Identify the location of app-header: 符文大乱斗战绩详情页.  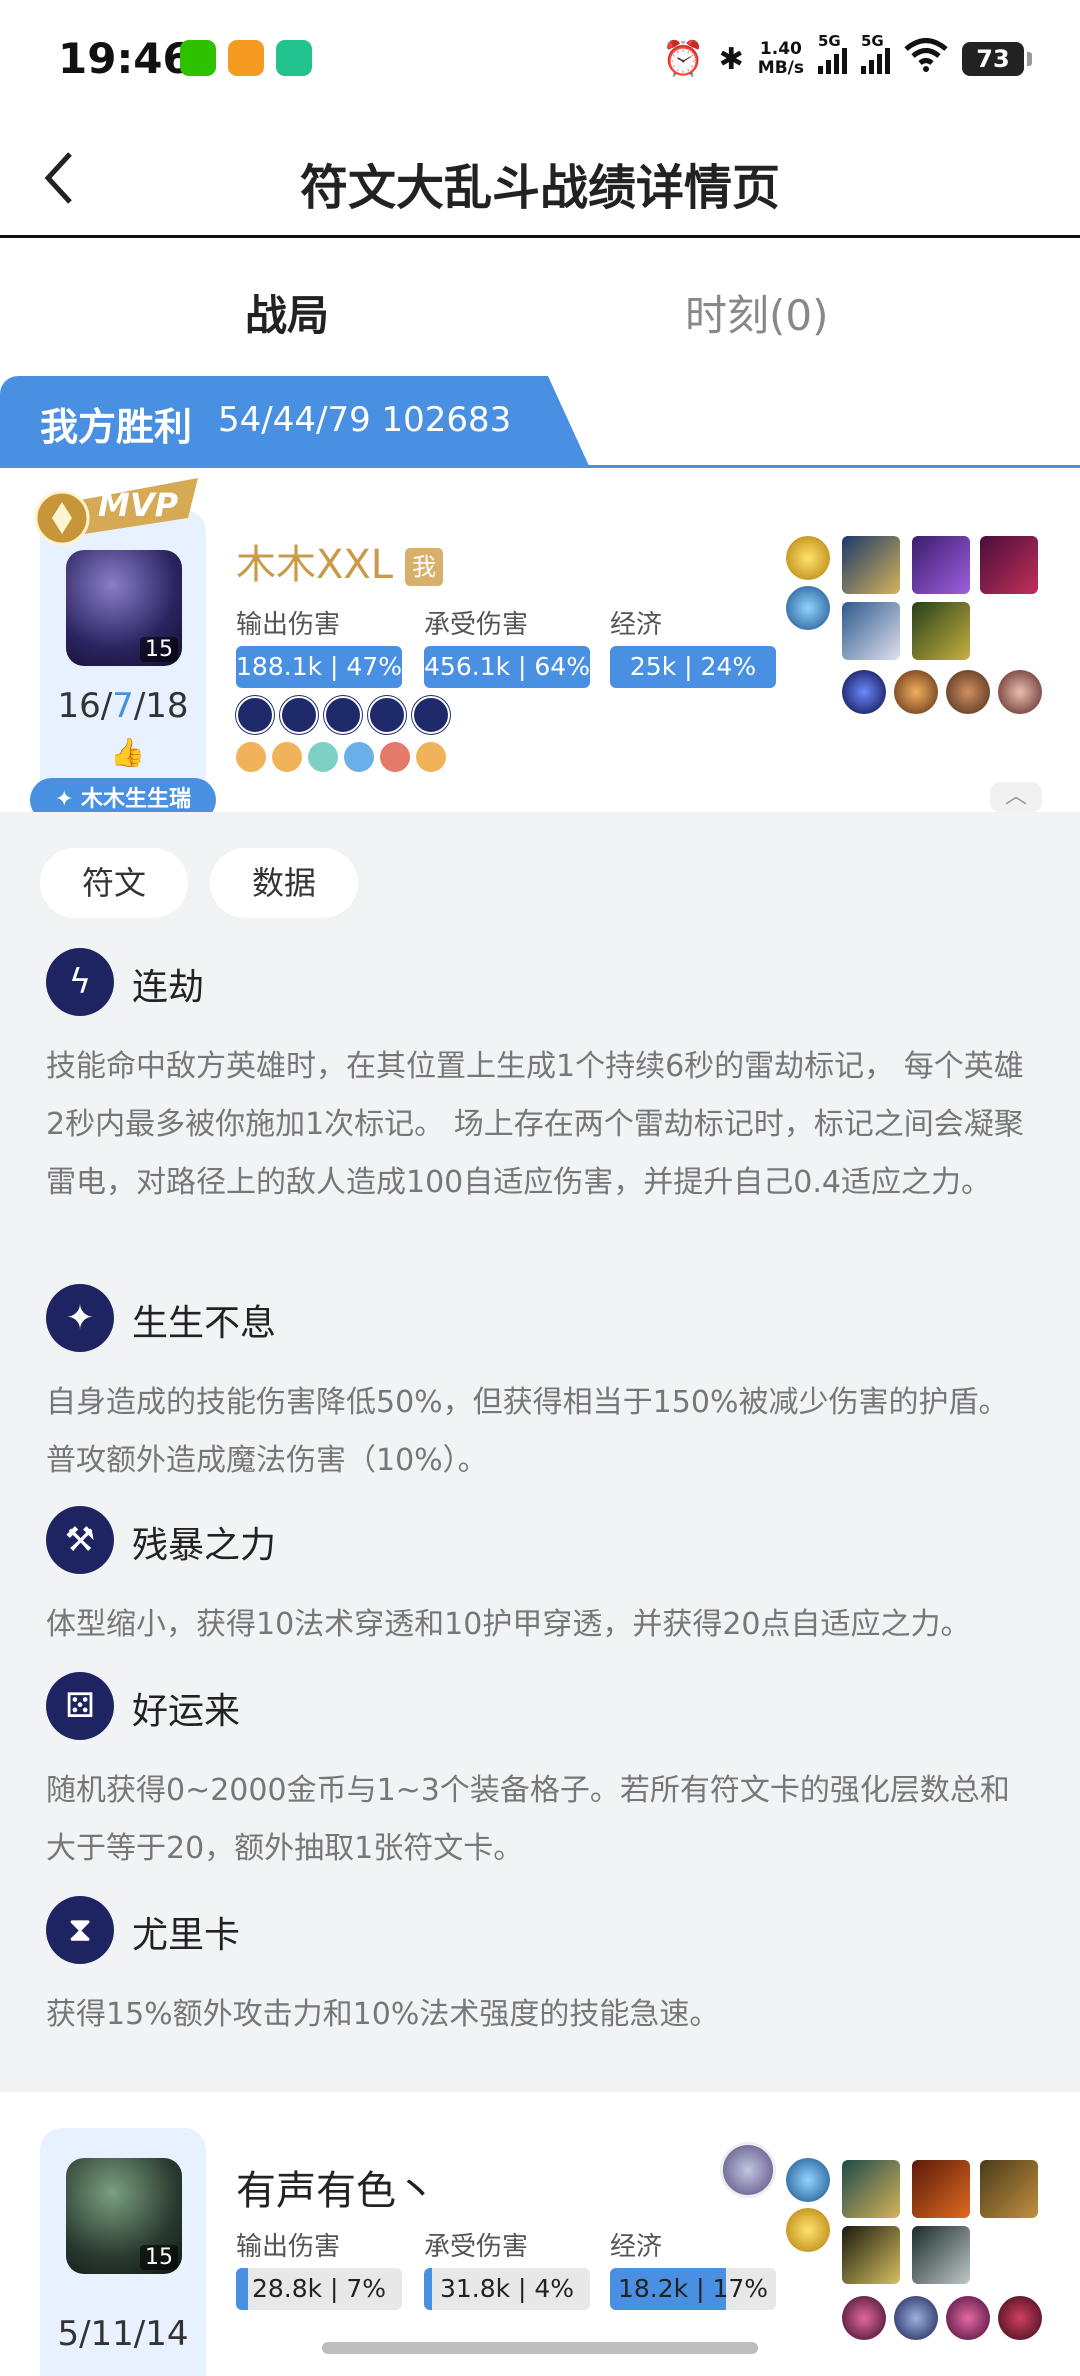
(540, 178).